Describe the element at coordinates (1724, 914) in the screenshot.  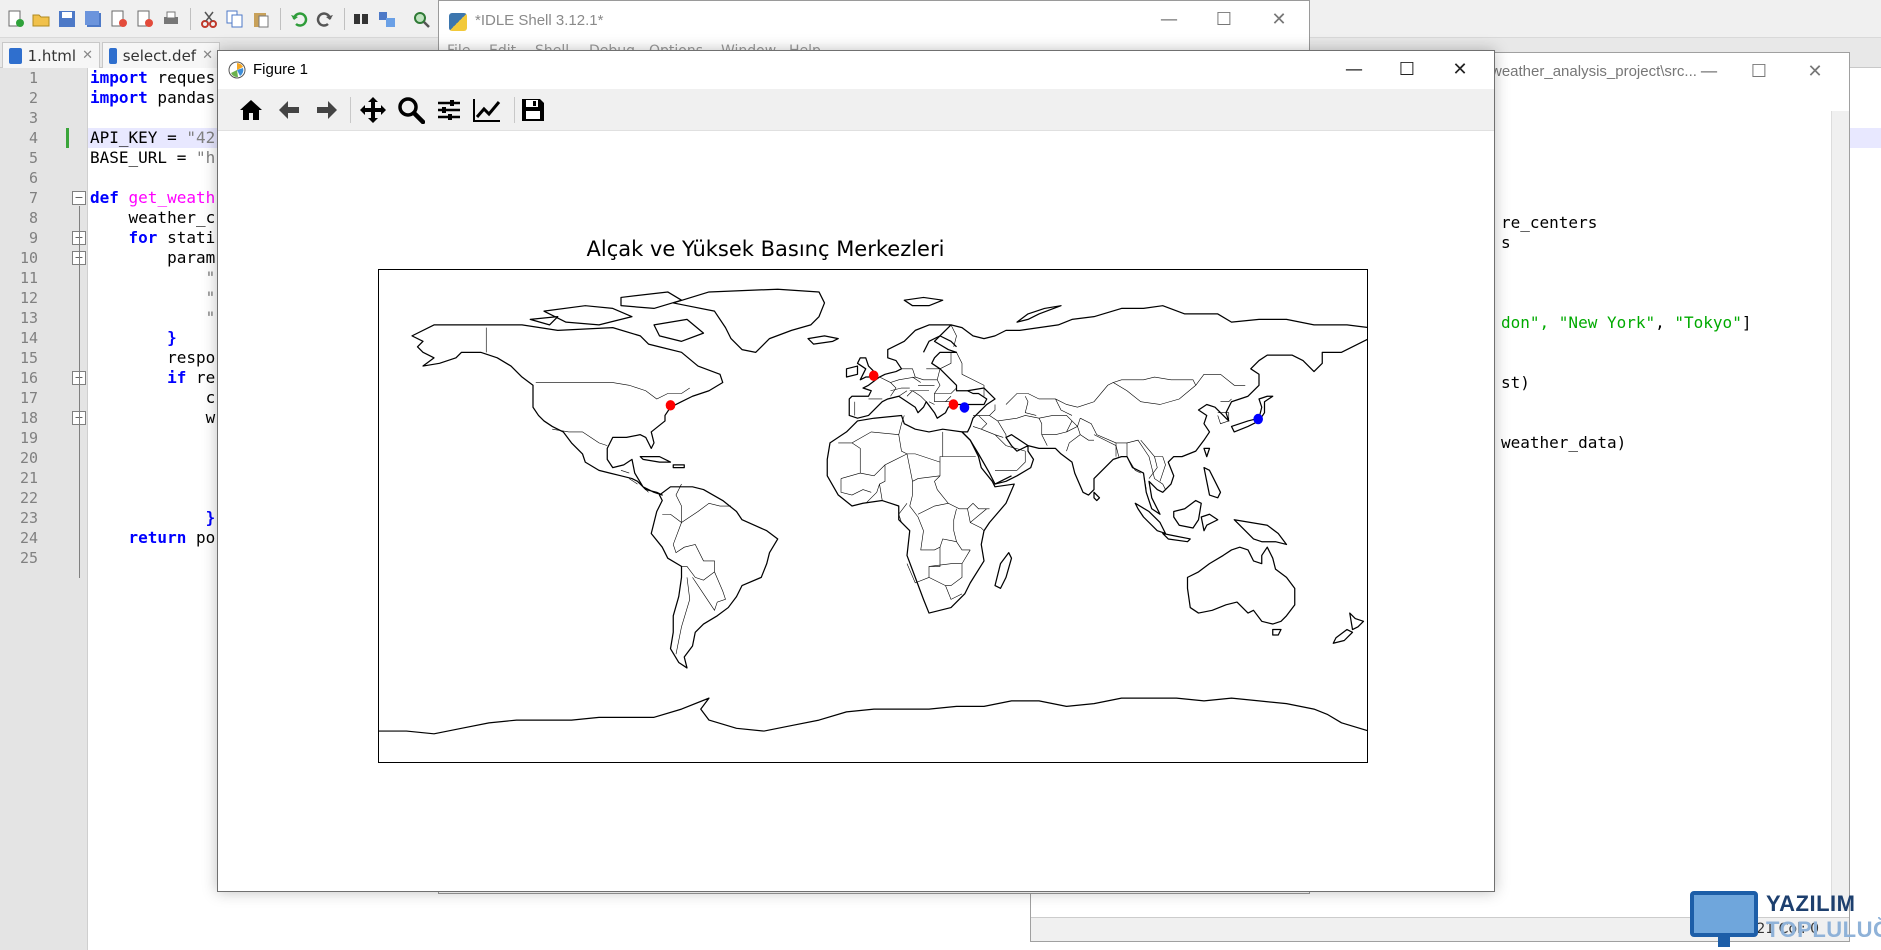
I see `monitor-icon` at that location.